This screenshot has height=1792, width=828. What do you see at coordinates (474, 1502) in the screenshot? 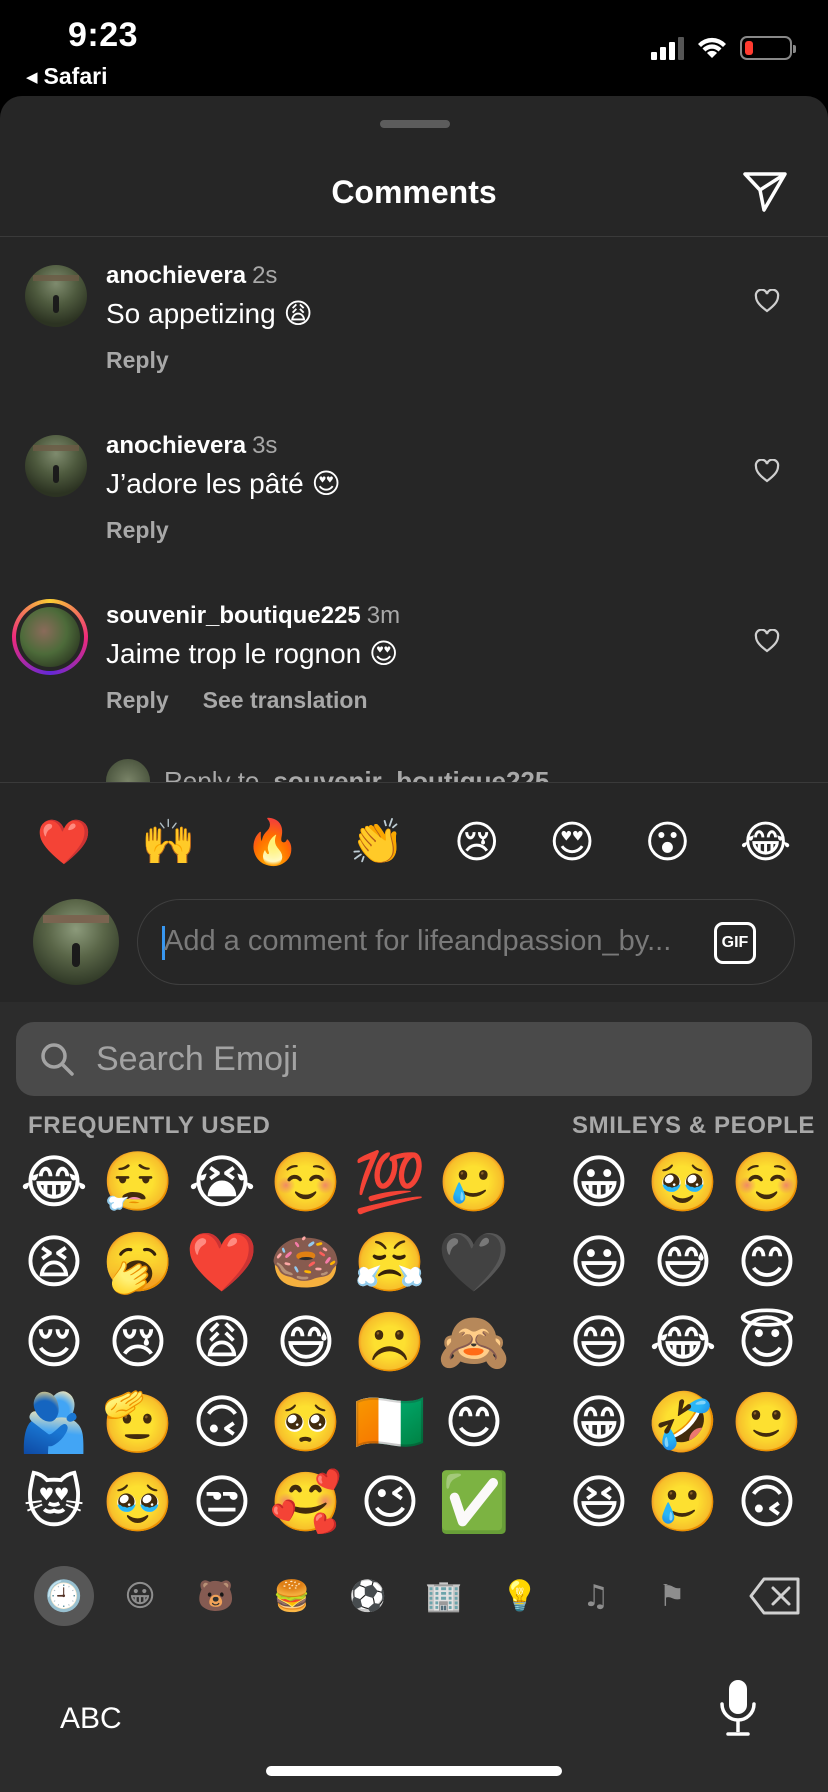
I see `emoji-key: ✅` at bounding box center [474, 1502].